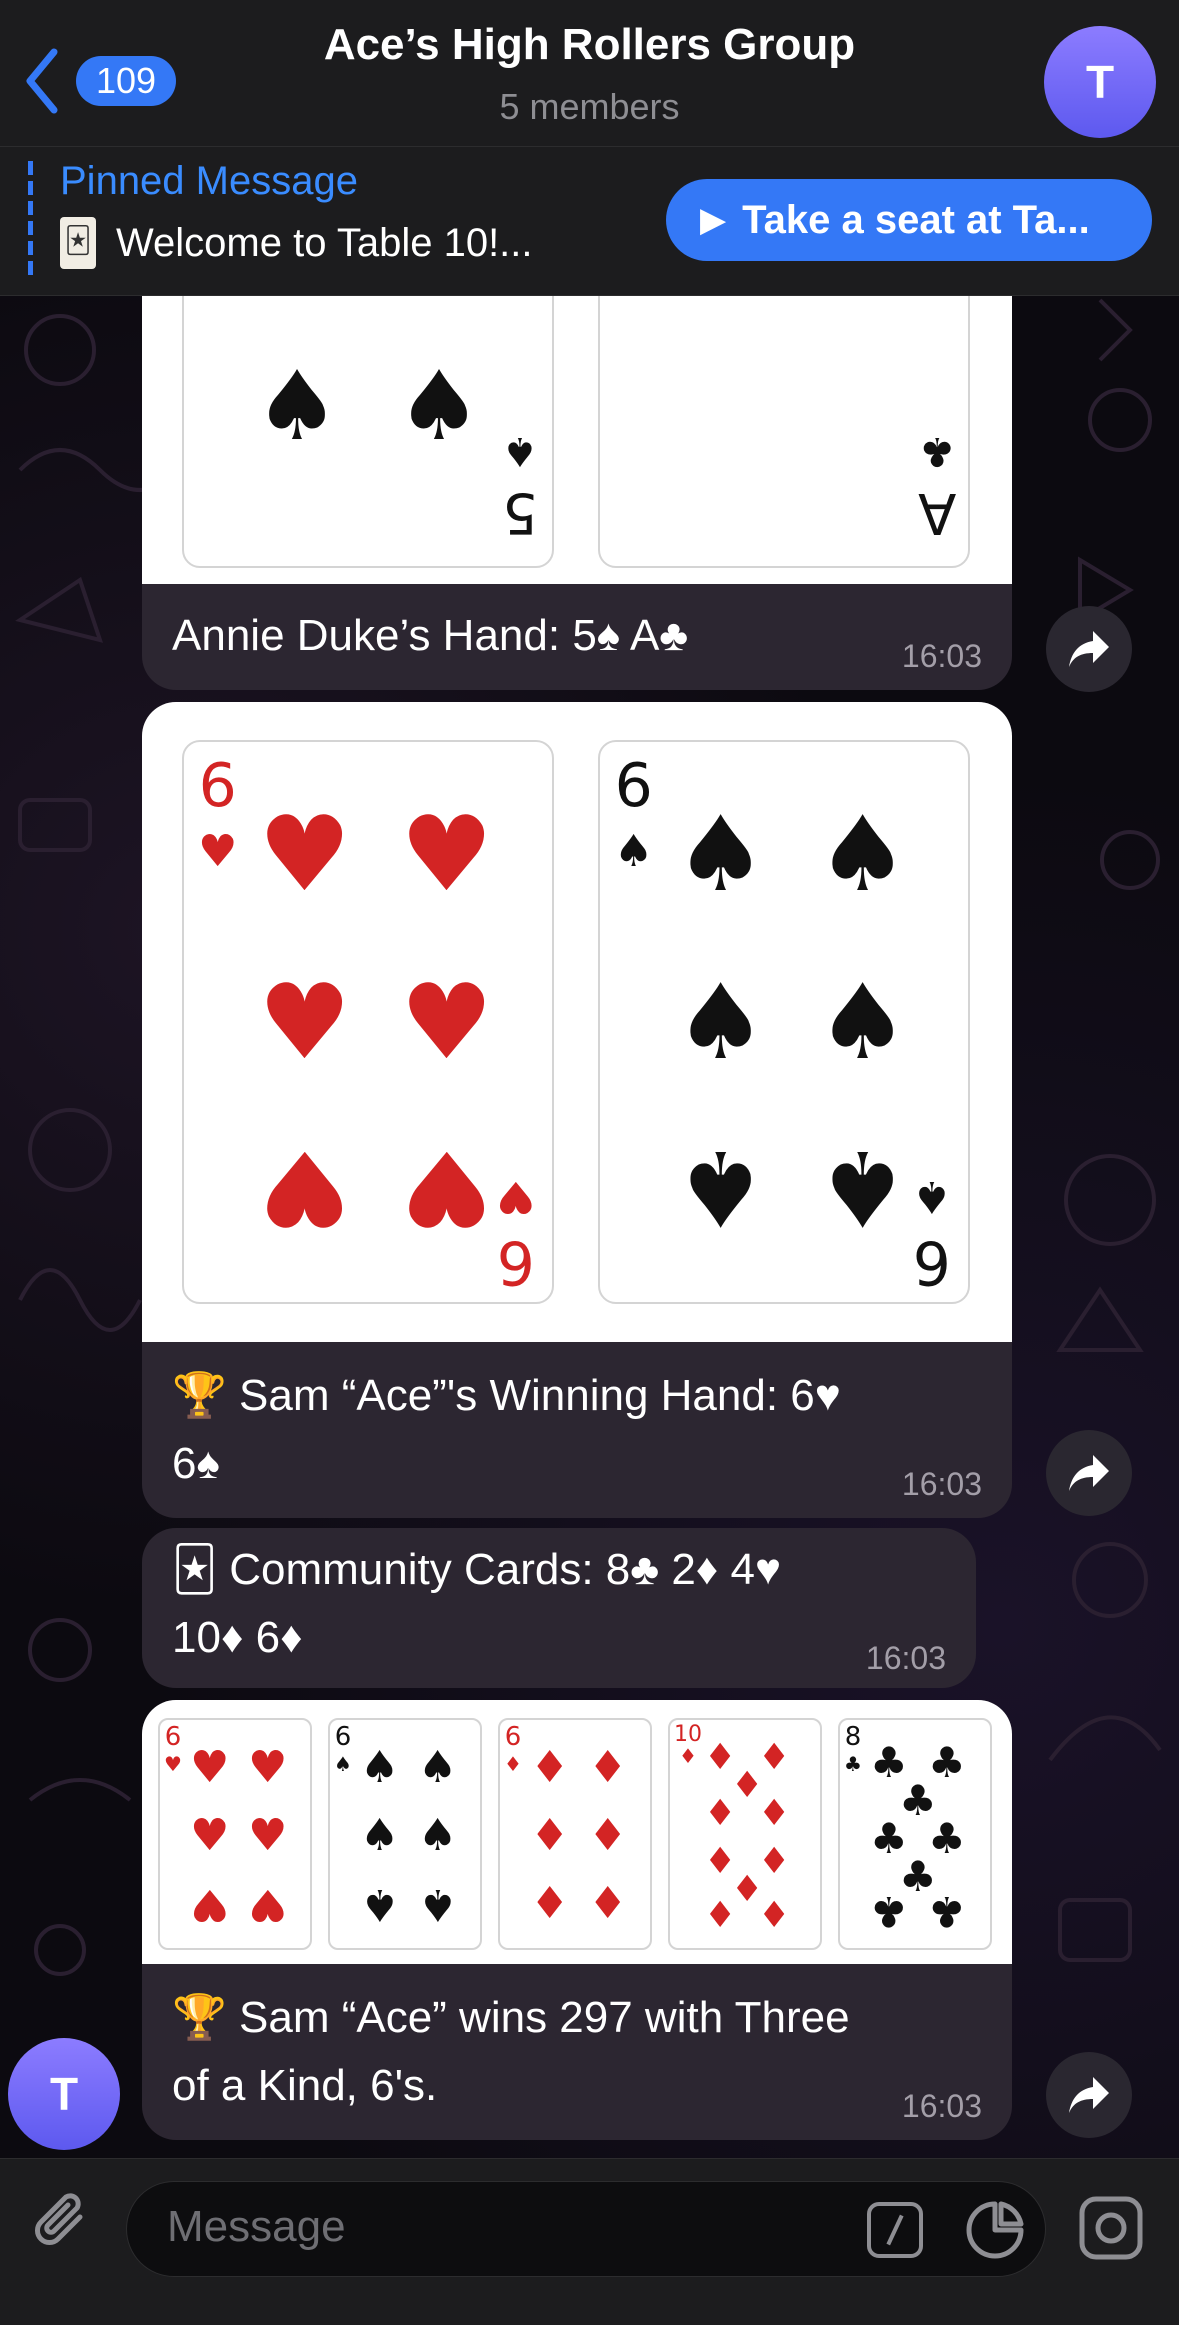 The width and height of the screenshot is (1179, 2325). I want to click on card-corner: 5 ♠, so click(520, 486).